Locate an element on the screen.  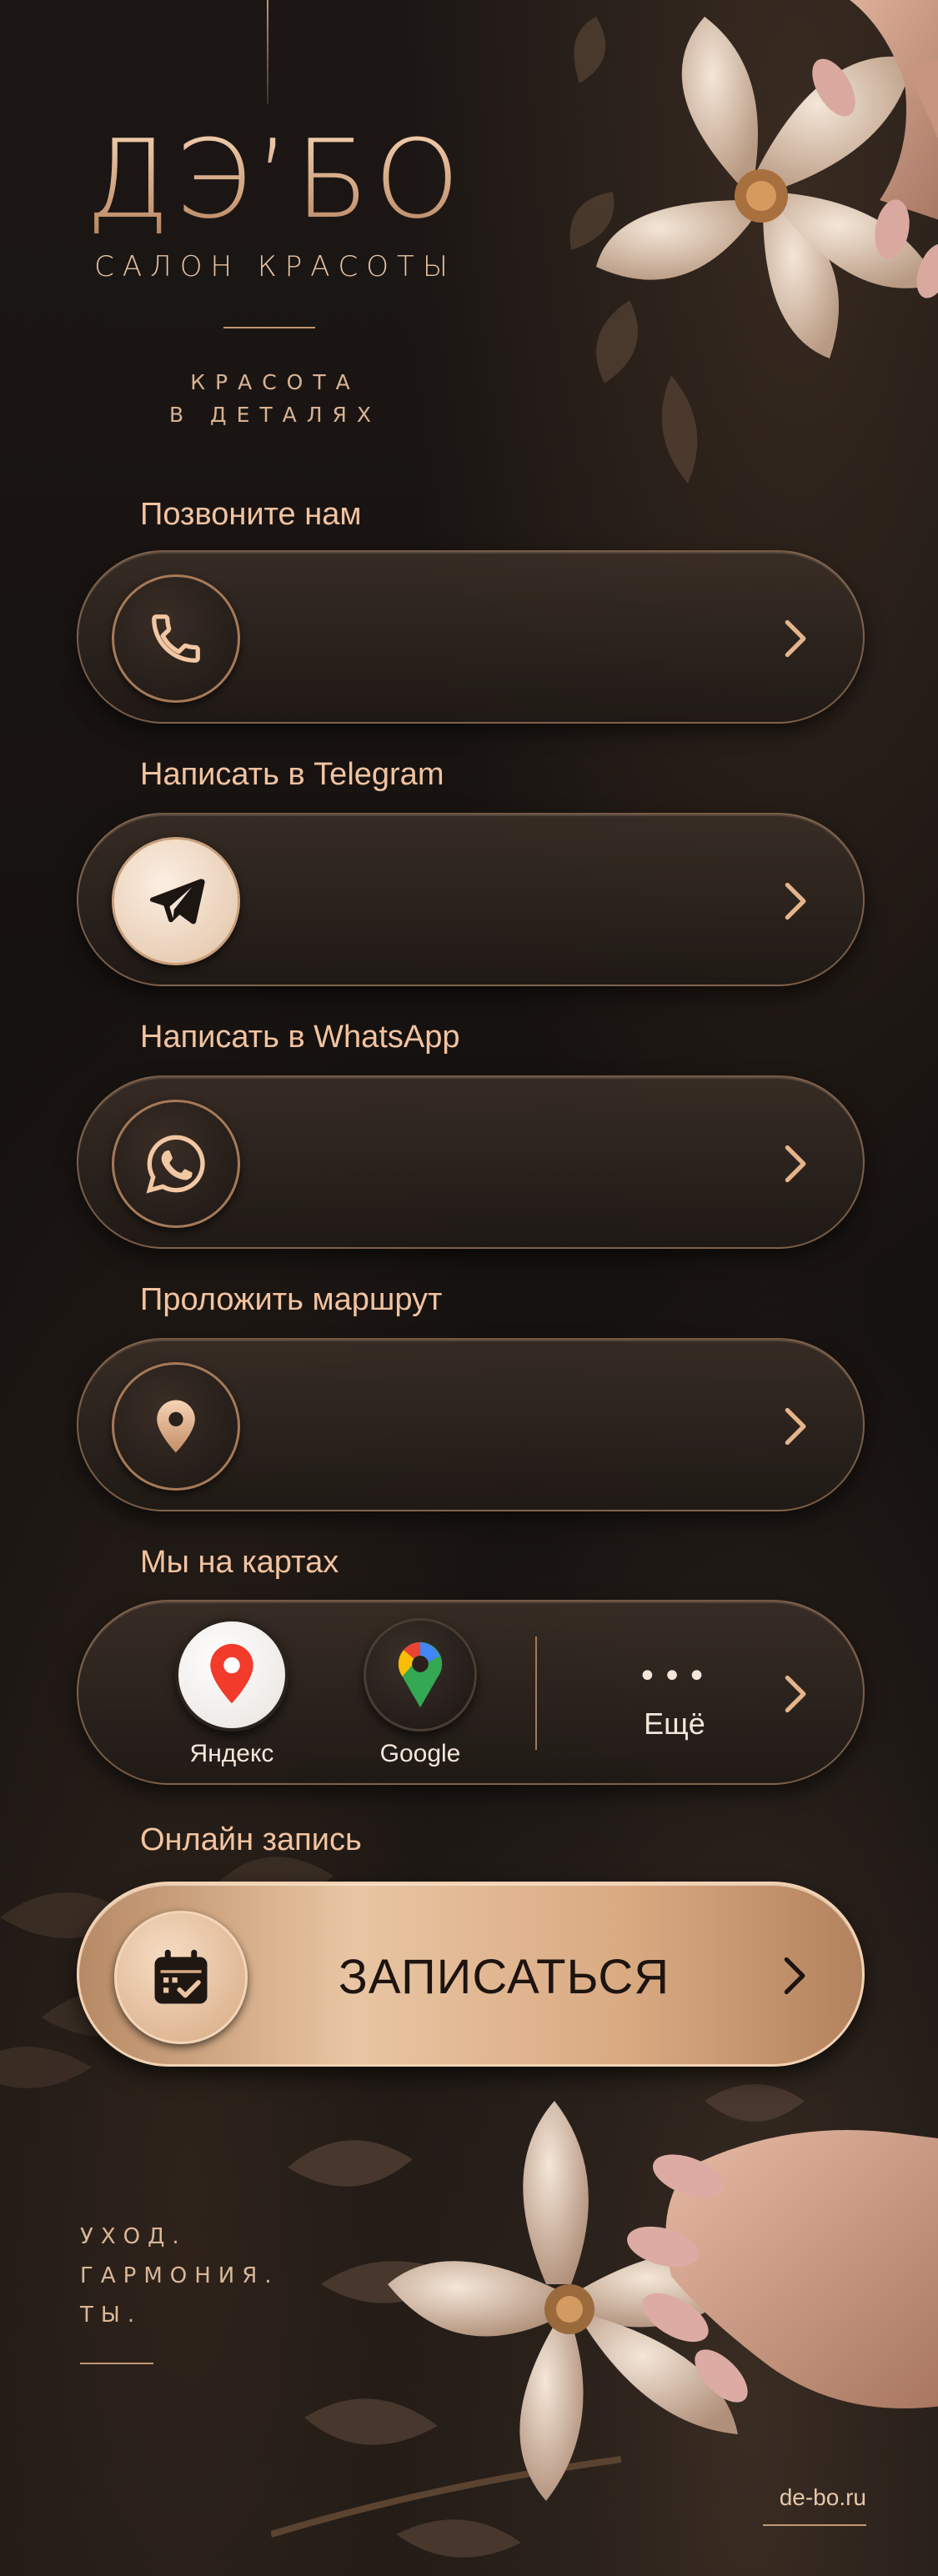
yandex-maps-button: Яндекс is located at coordinates (231, 1693).